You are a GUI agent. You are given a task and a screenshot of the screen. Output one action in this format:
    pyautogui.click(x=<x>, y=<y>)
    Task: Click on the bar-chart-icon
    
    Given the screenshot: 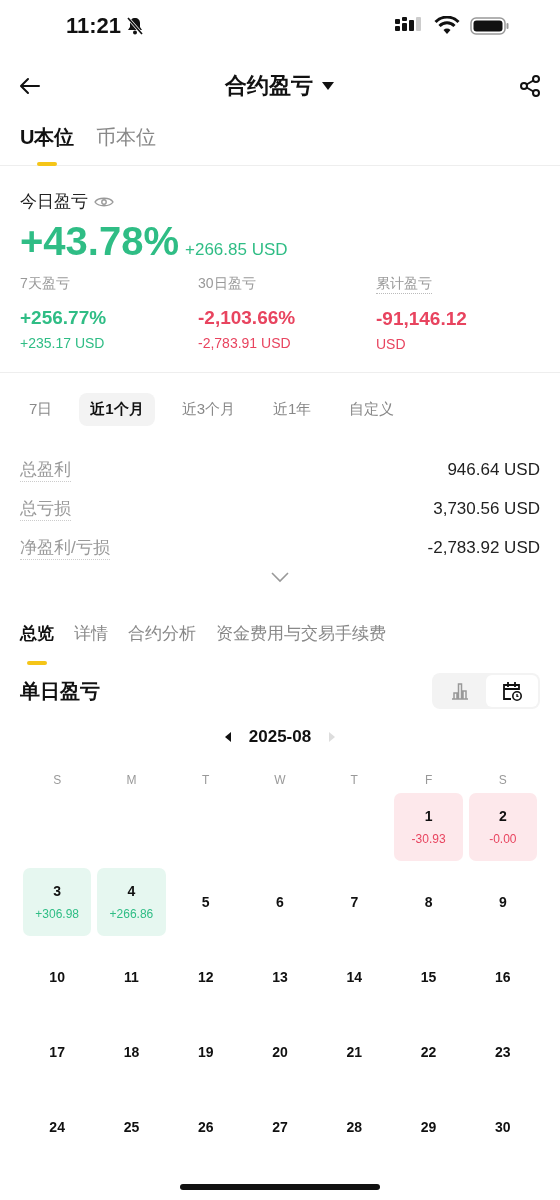 What is the action you would take?
    pyautogui.click(x=460, y=691)
    